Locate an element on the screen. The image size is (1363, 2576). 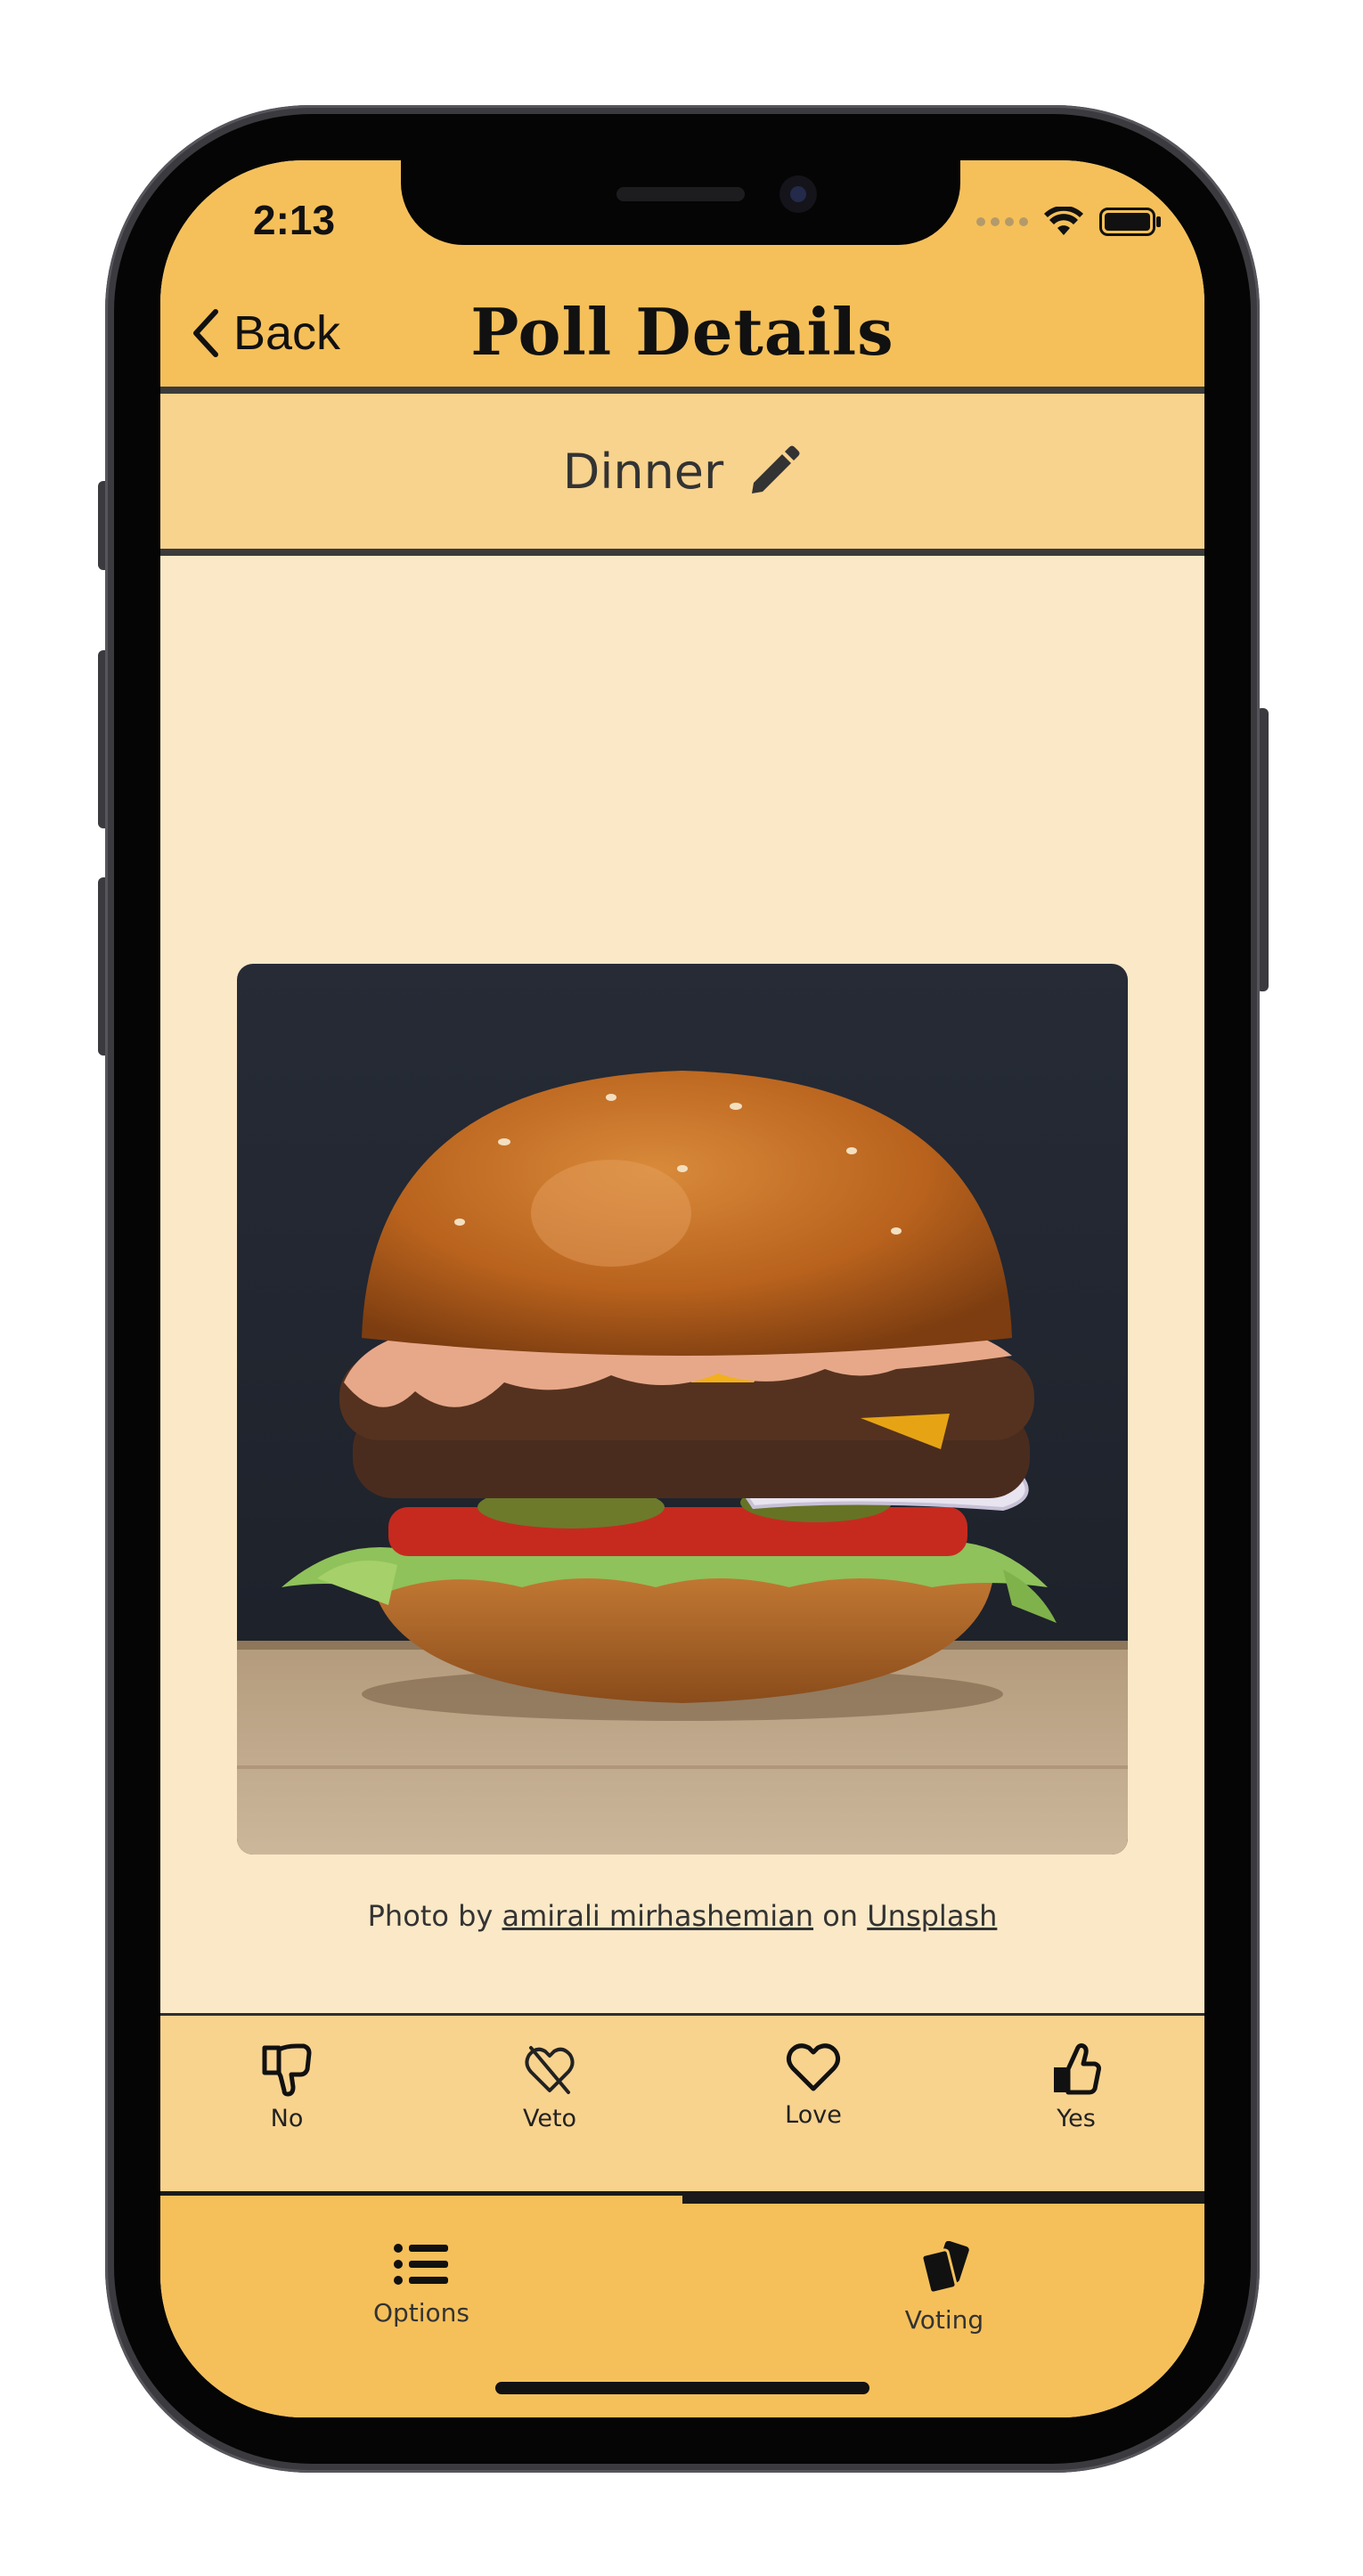
status-time: 2:13 is located at coordinates (294, 220).